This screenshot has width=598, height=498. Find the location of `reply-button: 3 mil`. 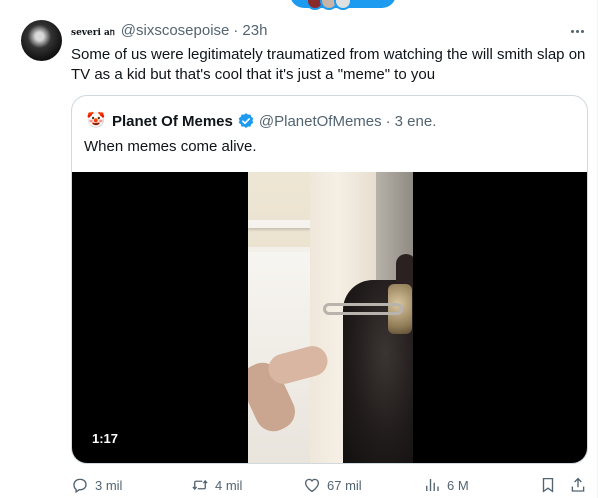

reply-button: 3 mil is located at coordinates (96, 485).